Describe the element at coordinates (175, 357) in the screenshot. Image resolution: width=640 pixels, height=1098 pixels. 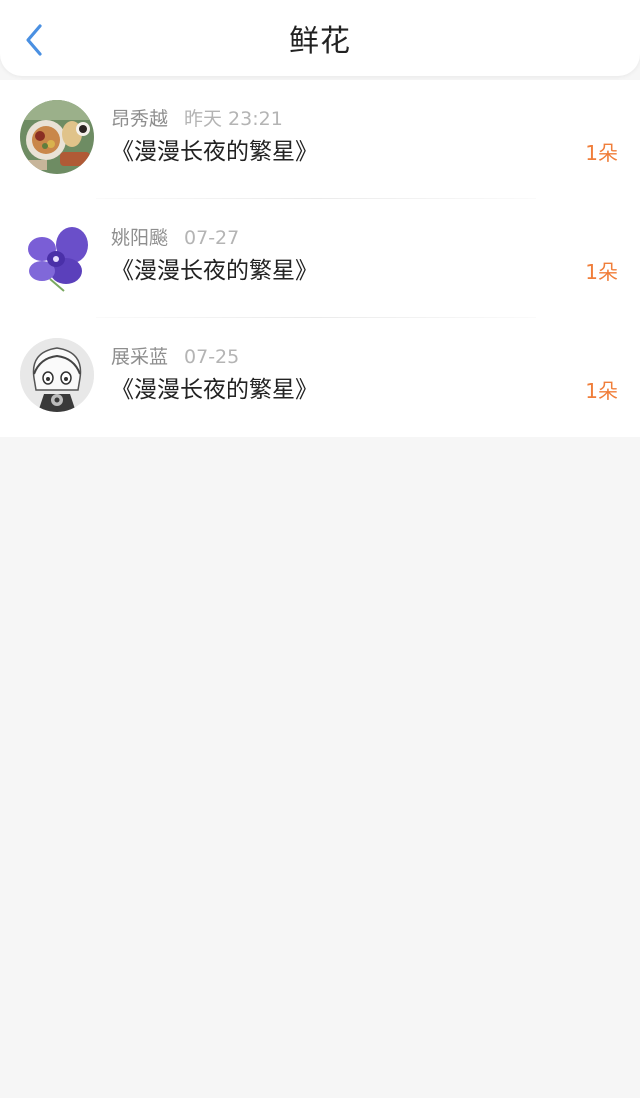
I see `record-meta: 展采蓝 07-25` at that location.